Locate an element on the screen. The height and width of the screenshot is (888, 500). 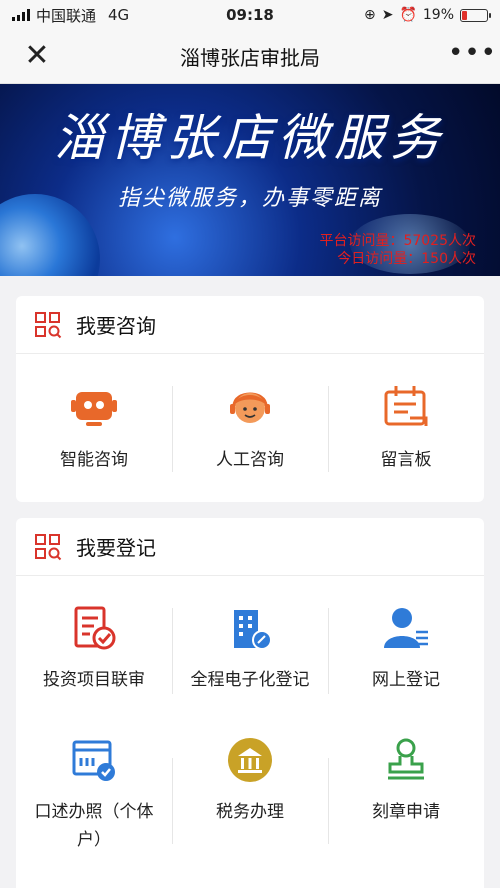
seal-application-item: 刻章申请 is located at coordinates (406, 806).